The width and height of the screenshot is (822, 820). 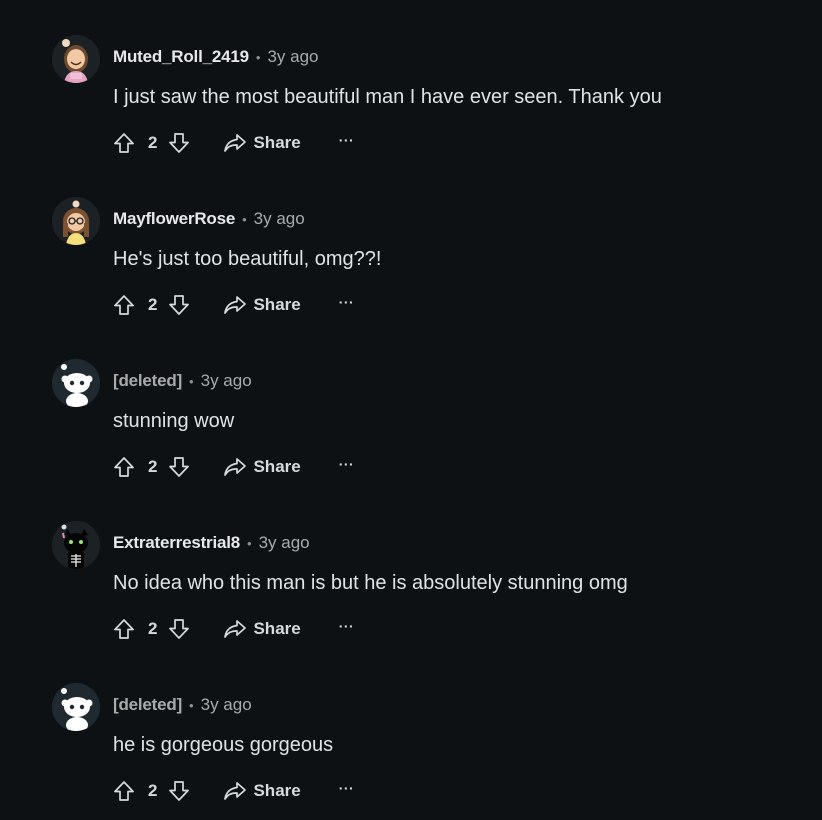 I want to click on smiling-girl-avatar-icon, so click(x=76, y=59).